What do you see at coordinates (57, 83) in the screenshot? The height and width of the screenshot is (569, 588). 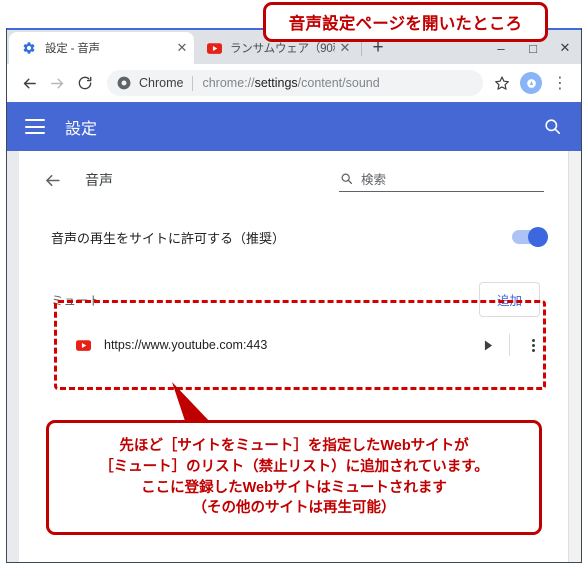 I see `forward-button` at bounding box center [57, 83].